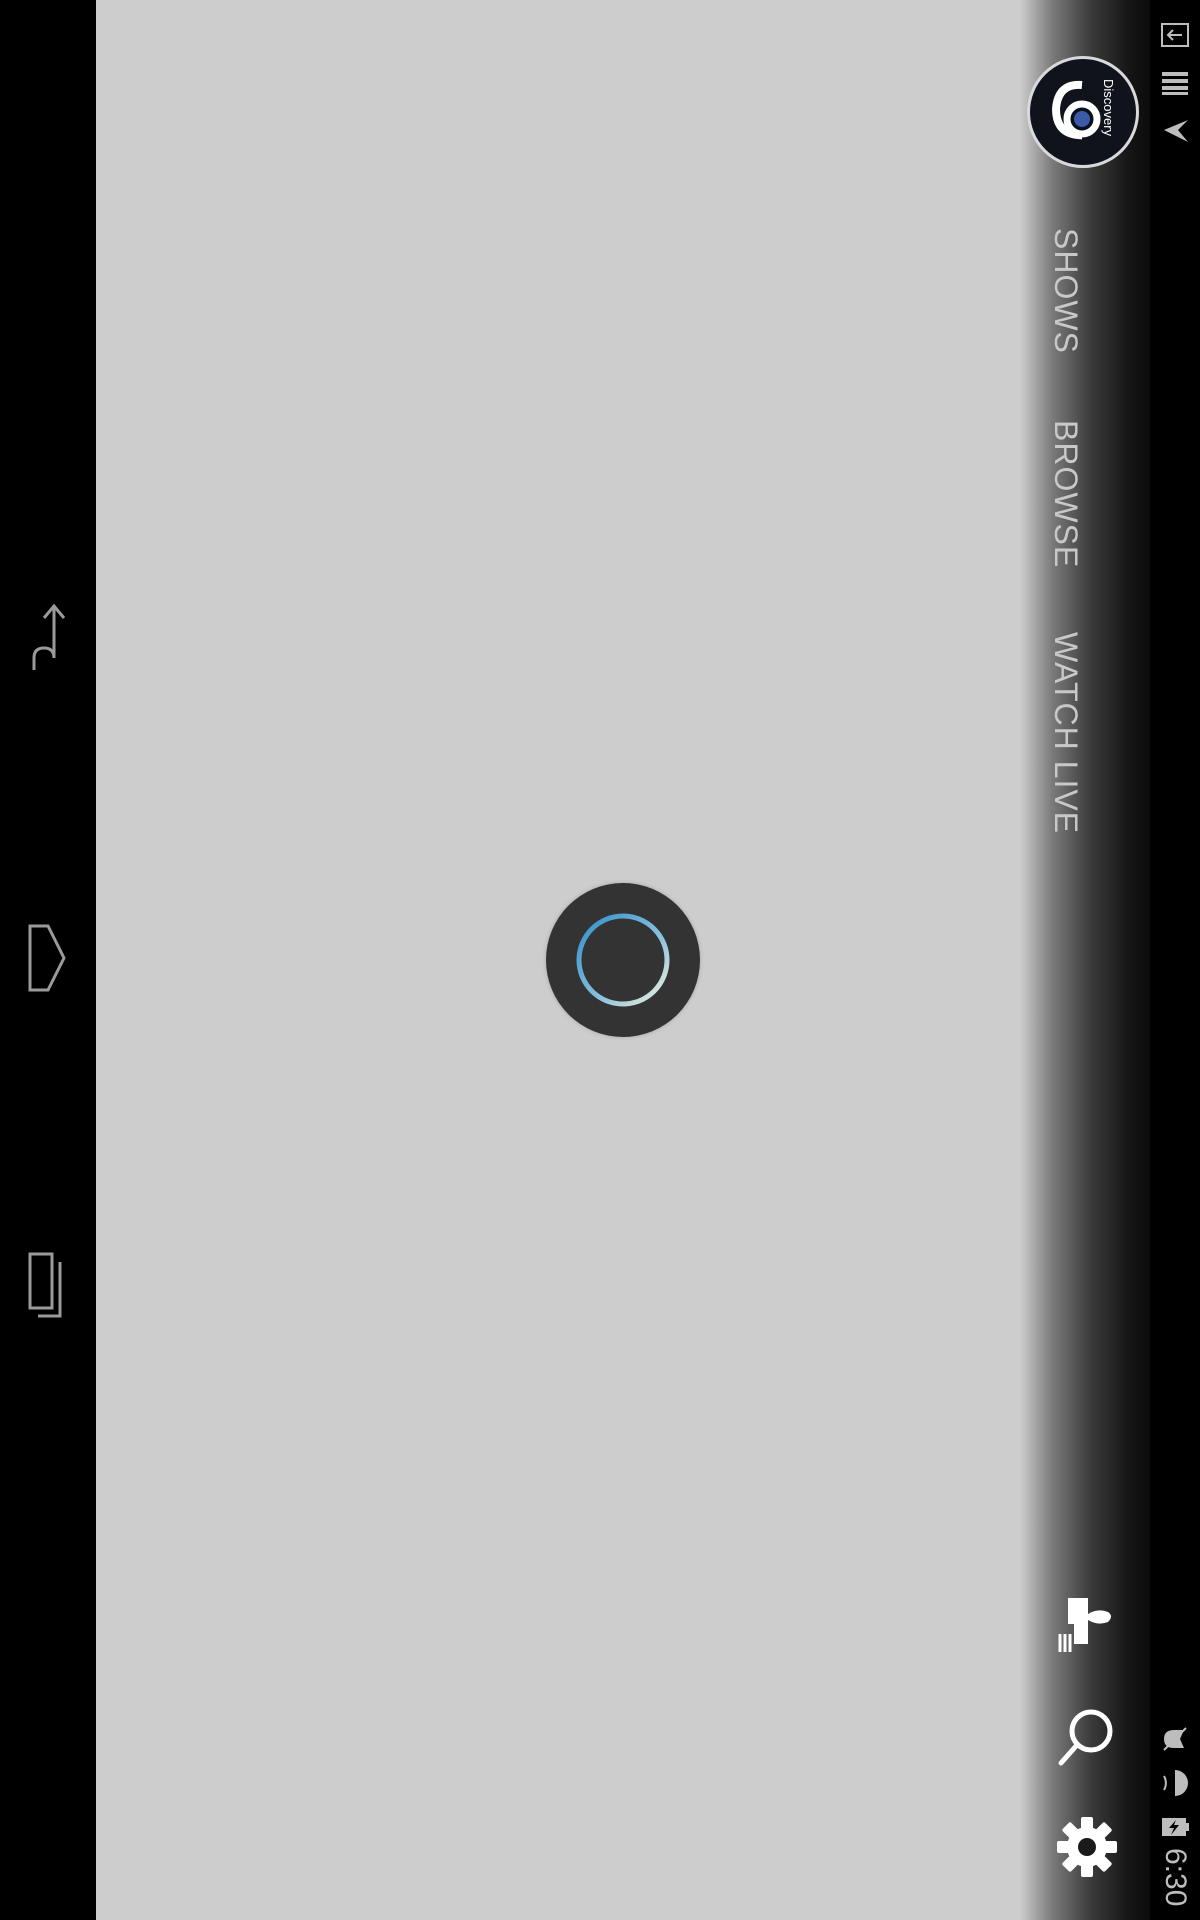 This screenshot has height=1920, width=1200. Describe the element at coordinates (49, 636) in the screenshot. I see `back-arrow-icon` at that location.